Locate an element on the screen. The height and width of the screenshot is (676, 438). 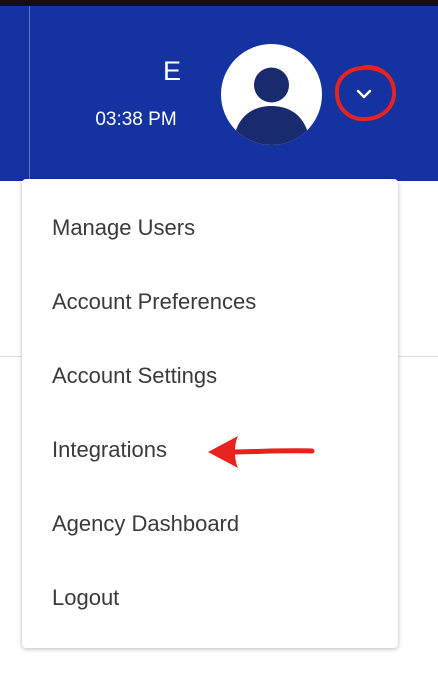
user-initial: E is located at coordinates (171, 71).